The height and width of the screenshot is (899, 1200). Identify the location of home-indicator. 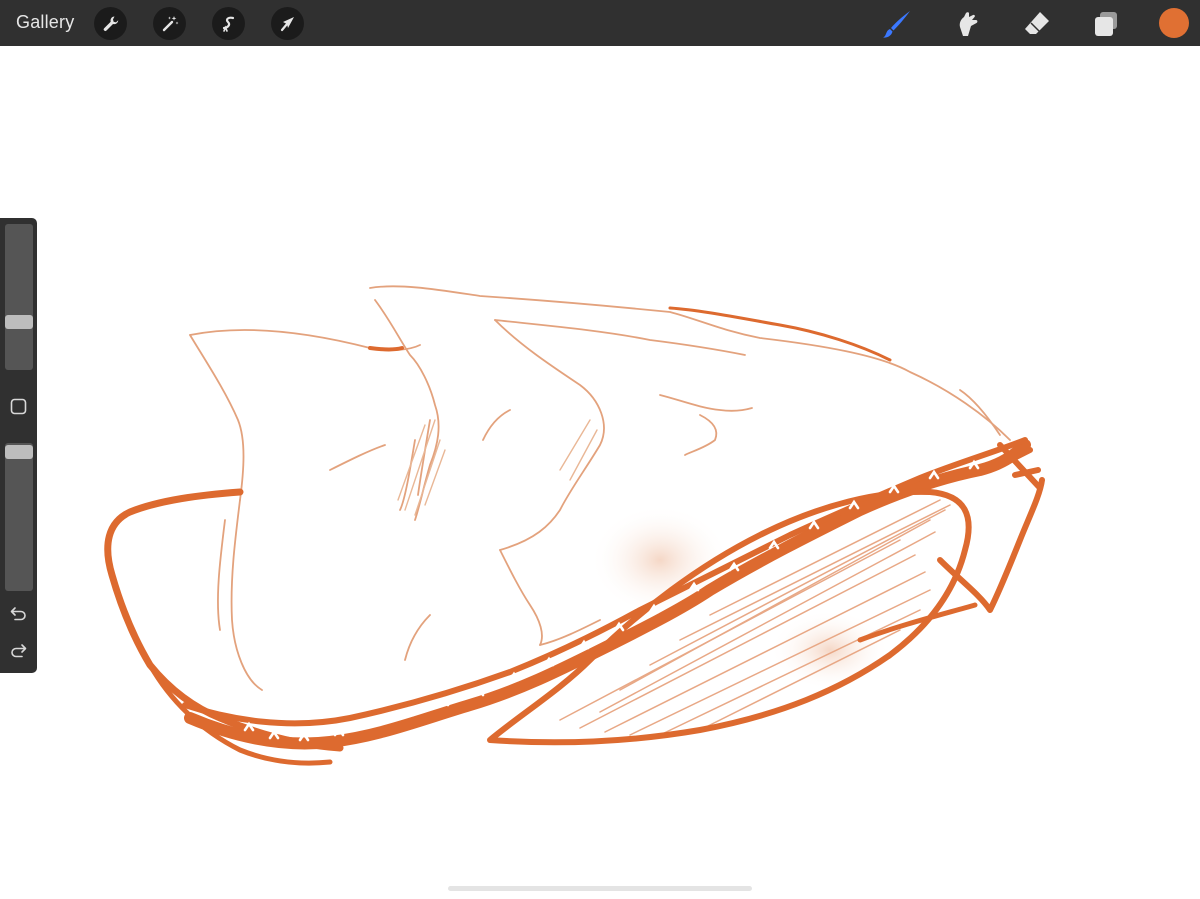
(600, 888).